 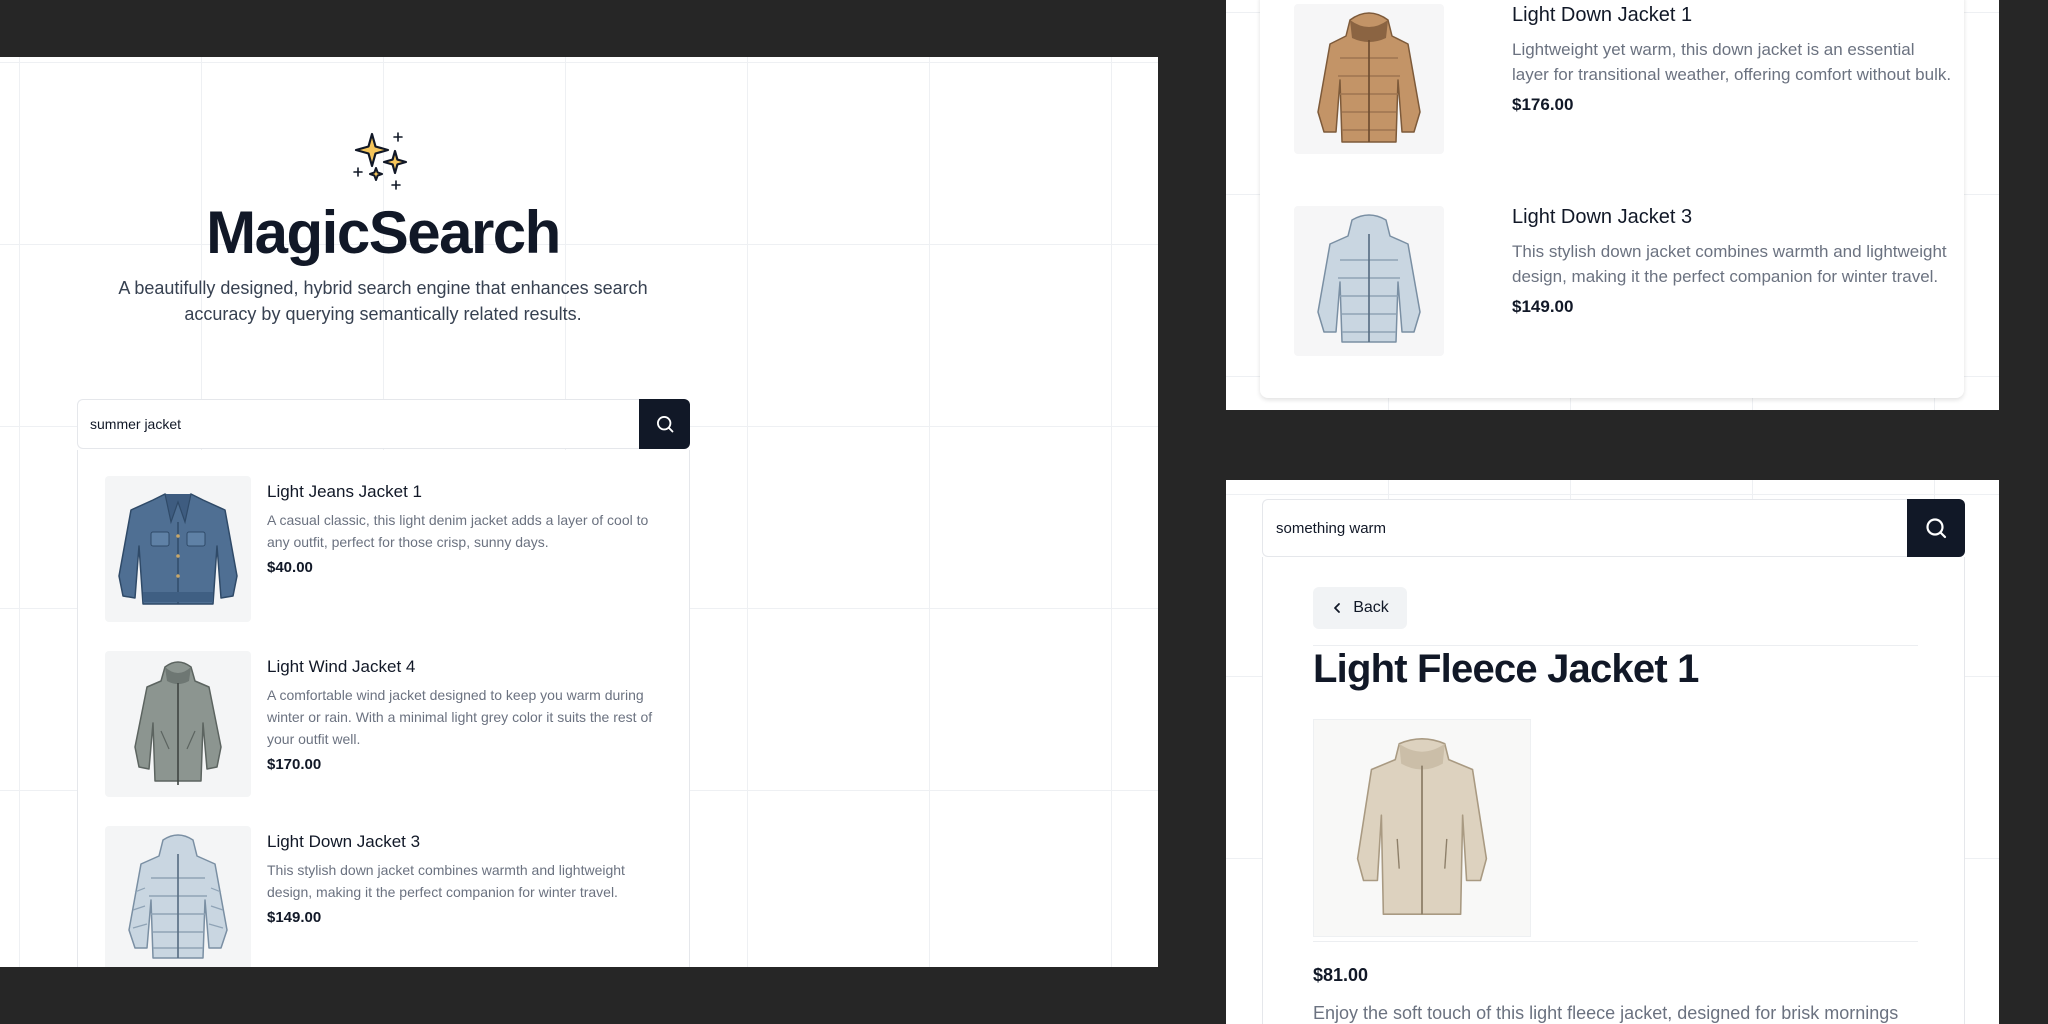 I want to click on sparkles-icon, so click(x=380, y=161).